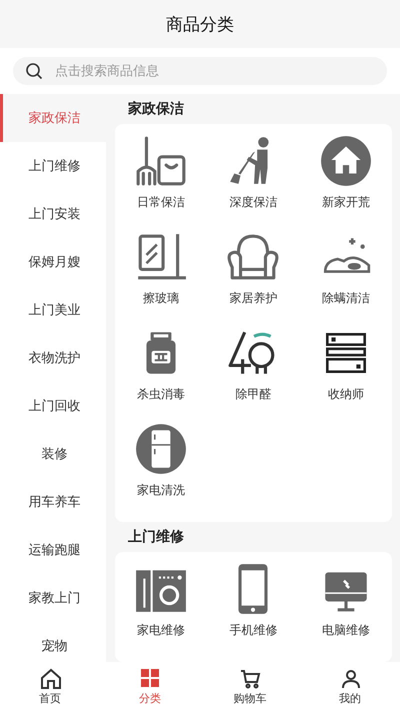 The image size is (400, 711). Describe the element at coordinates (346, 610) in the screenshot. I see `service-item: 电脑维修` at that location.